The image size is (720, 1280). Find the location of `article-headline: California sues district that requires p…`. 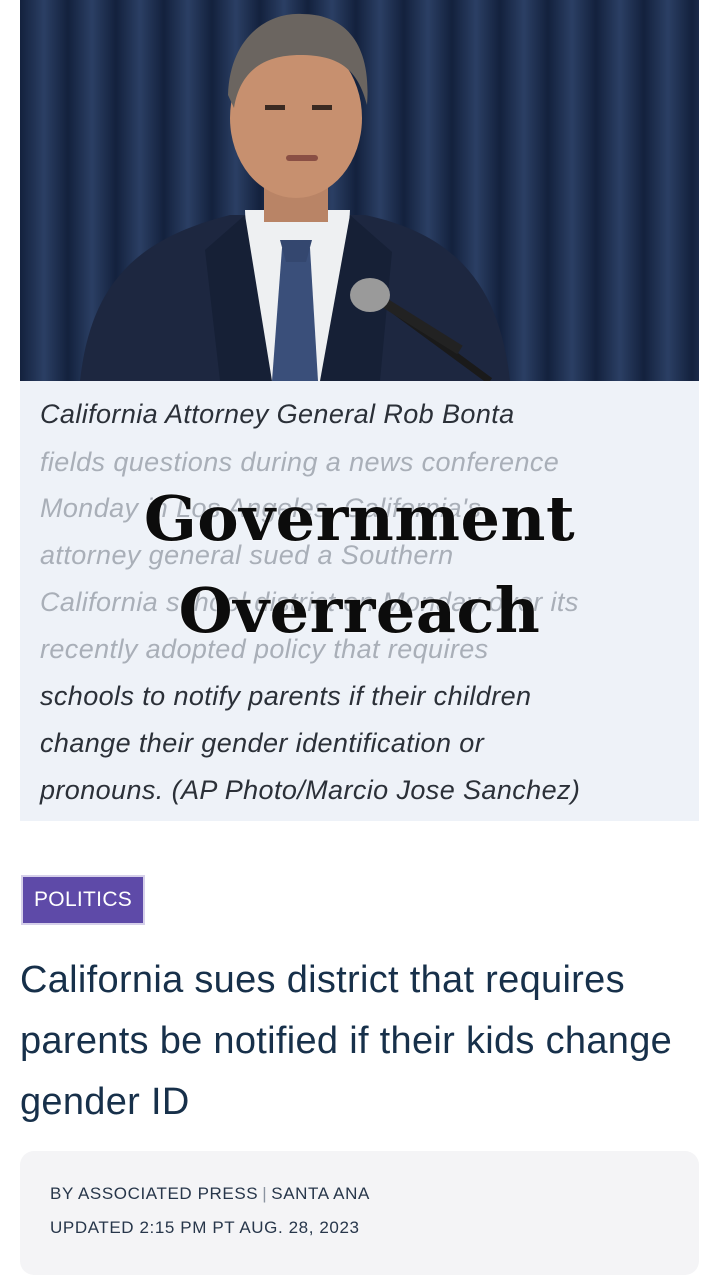

article-headline: California sues district that requires p… is located at coordinates (346, 1041).